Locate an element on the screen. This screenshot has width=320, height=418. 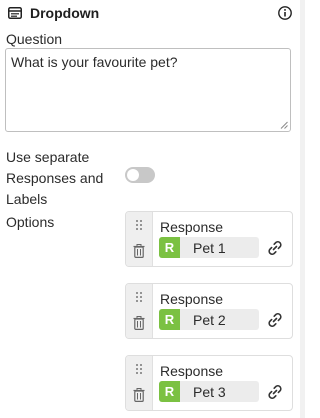
resize-grip-icon is located at coordinates (284, 125).